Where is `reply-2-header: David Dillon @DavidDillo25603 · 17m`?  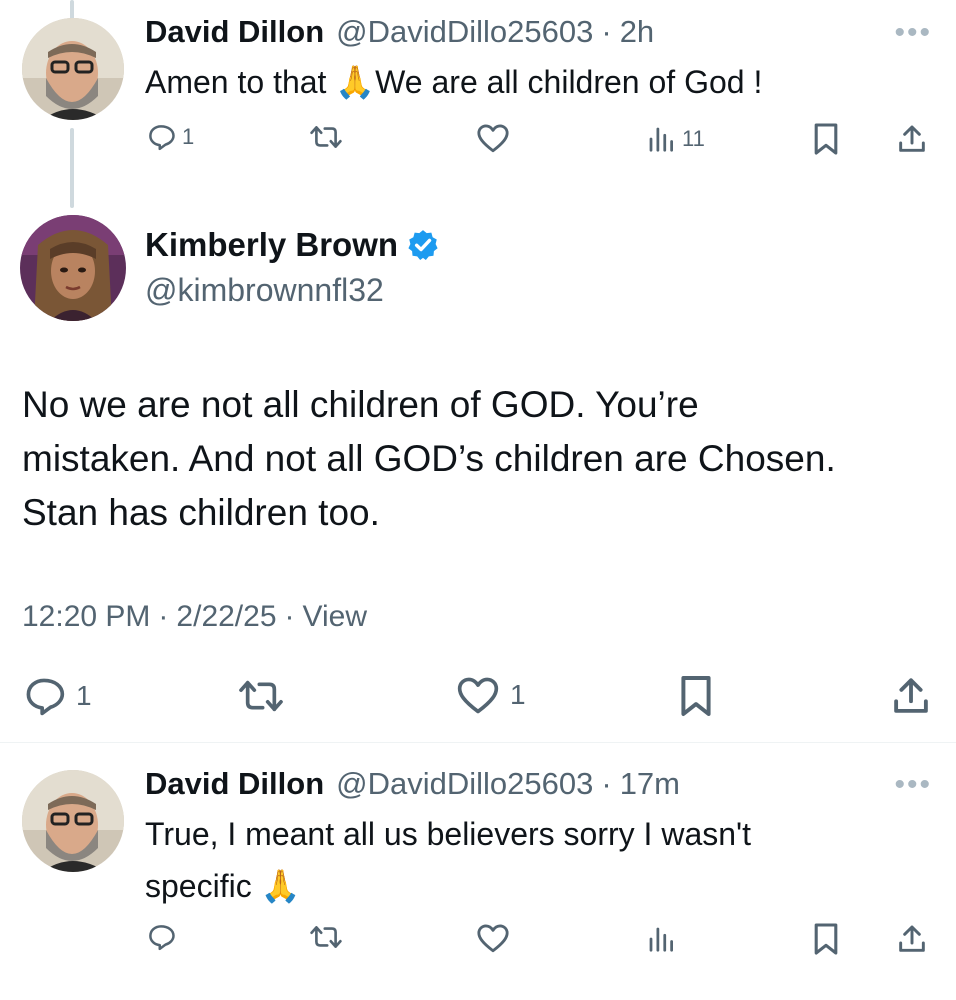 reply-2-header: David Dillon @DavidDillo25603 · 17m is located at coordinates (412, 784).